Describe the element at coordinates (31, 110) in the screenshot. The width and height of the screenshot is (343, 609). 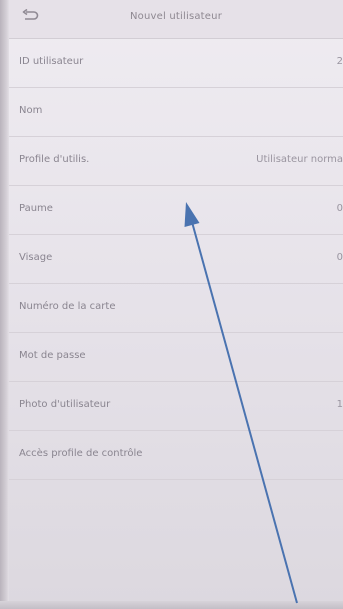
I see `row-label: Nom` at that location.